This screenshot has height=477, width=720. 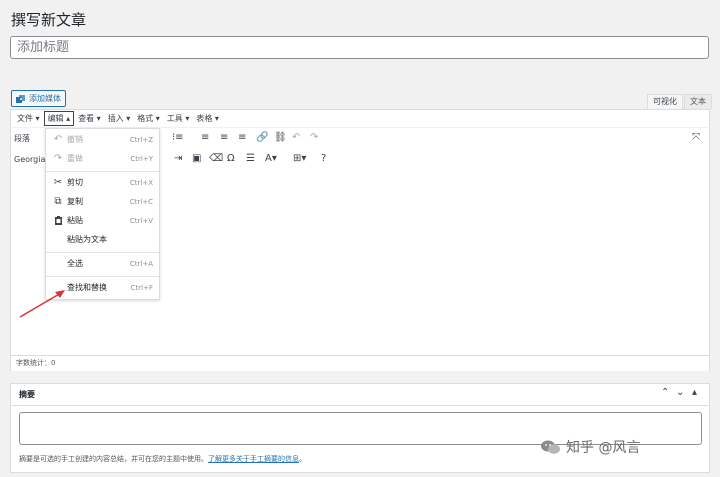 I want to click on menu-insert: 插入 ▾, so click(x=119, y=118).